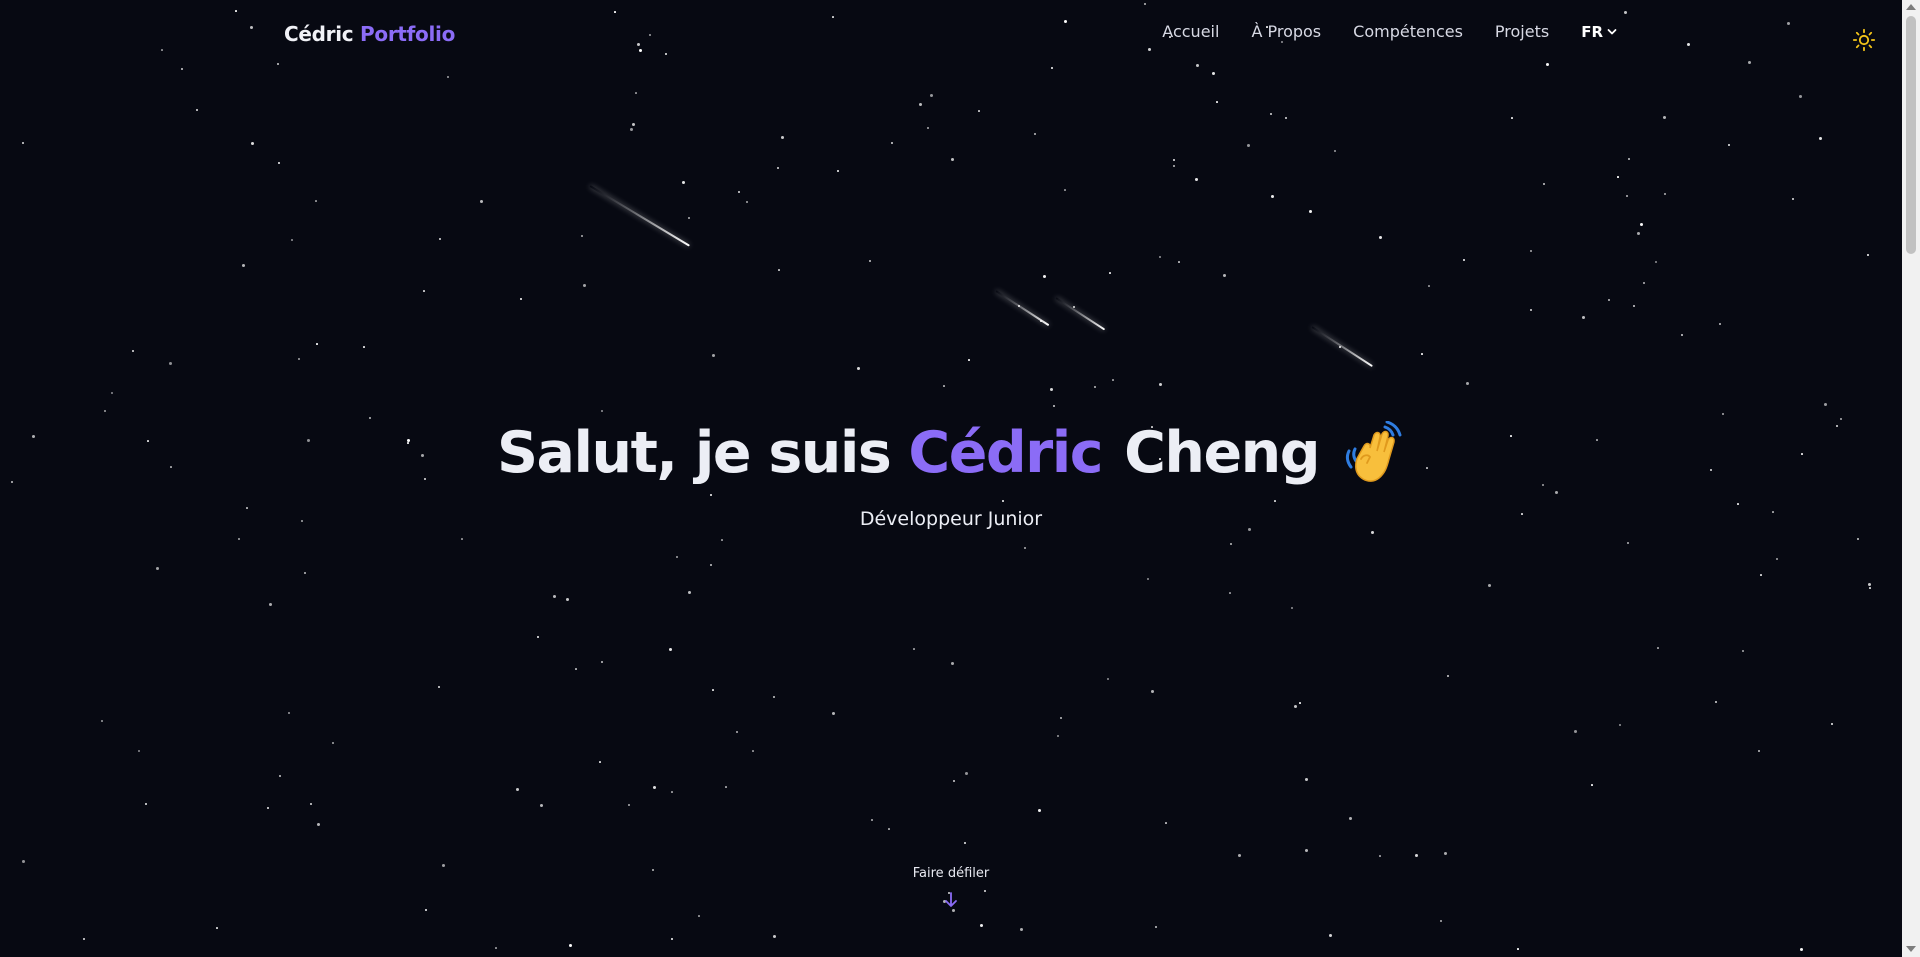  Describe the element at coordinates (369, 34) in the screenshot. I see `brand-logo: Cédric Portfolio` at that location.